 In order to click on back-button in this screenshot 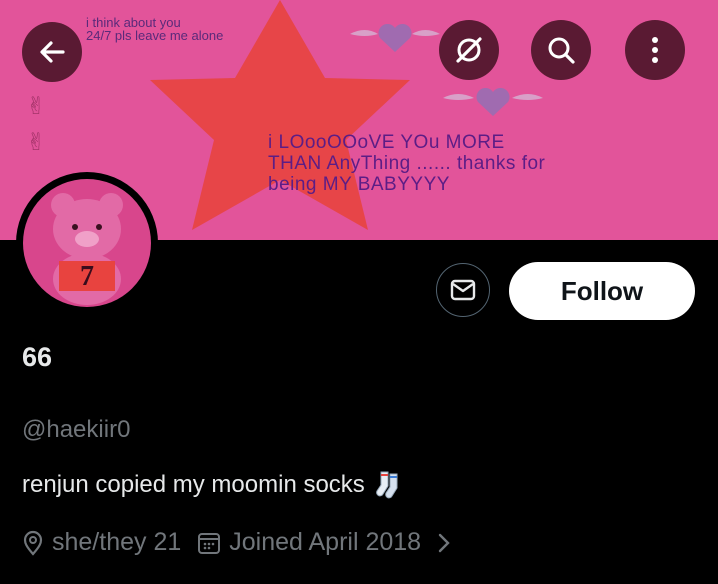, I will do `click(52, 52)`.